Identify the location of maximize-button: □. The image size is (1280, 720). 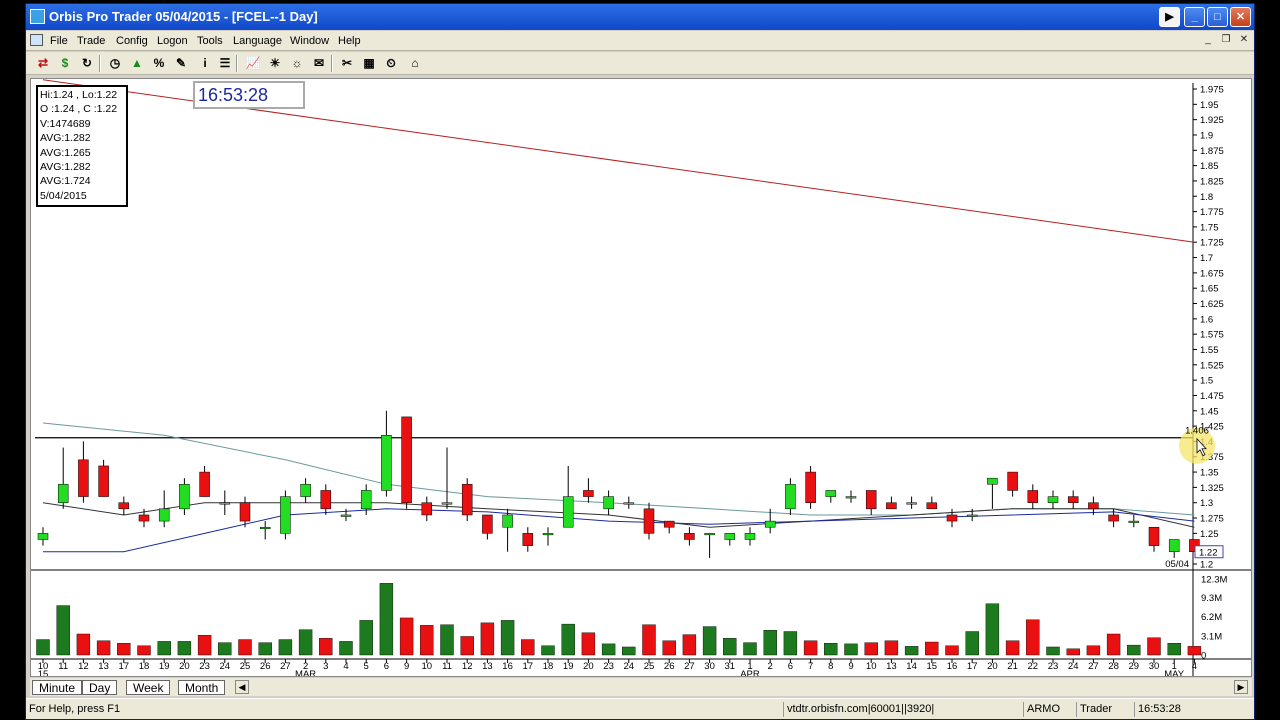
(1217, 17).